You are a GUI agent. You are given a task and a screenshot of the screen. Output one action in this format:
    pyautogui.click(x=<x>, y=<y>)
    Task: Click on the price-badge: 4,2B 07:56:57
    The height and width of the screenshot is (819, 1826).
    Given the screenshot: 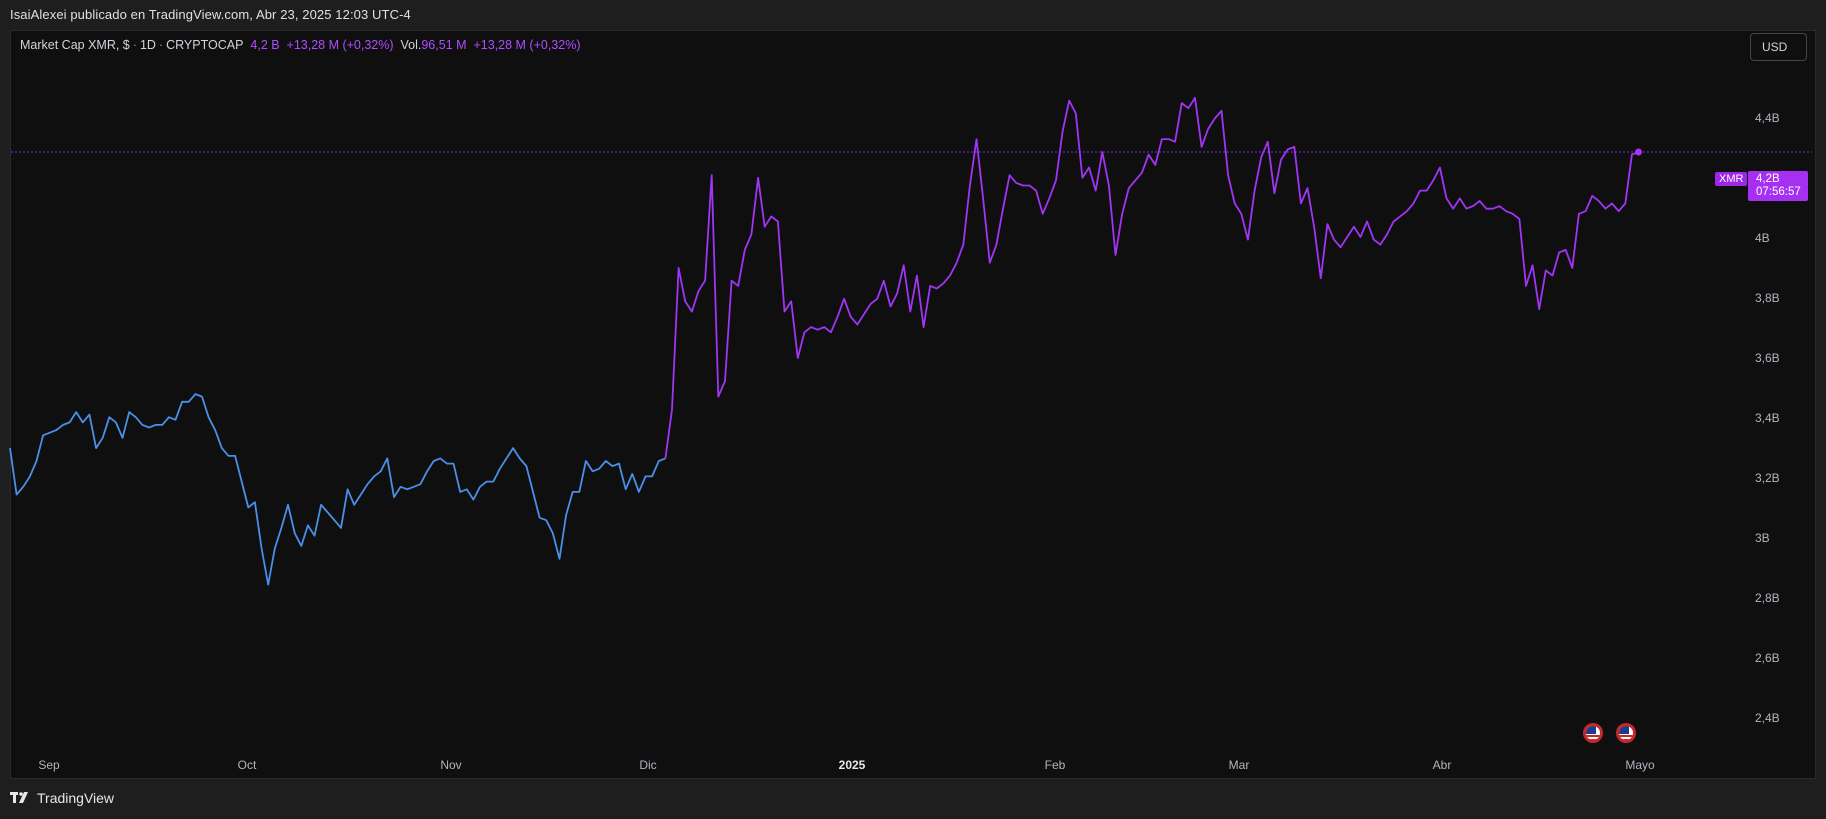 What is the action you would take?
    pyautogui.click(x=1778, y=186)
    